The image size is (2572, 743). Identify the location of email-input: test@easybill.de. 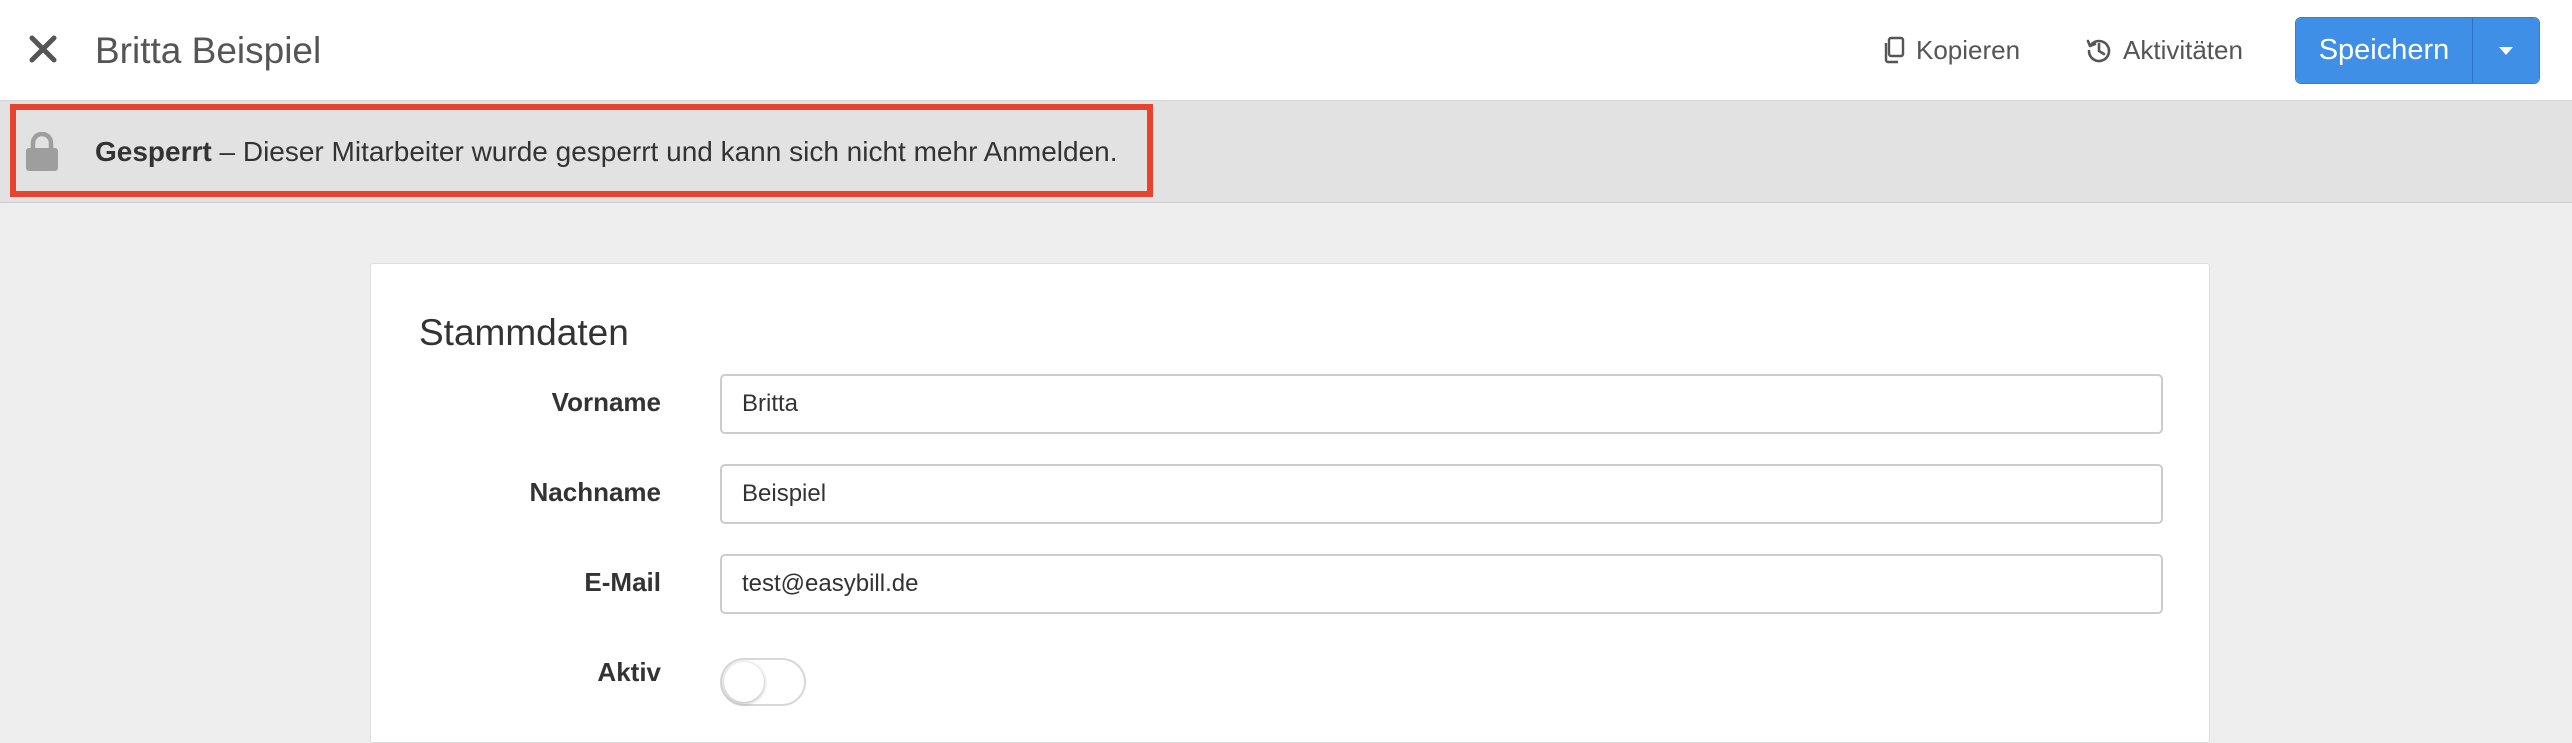
(1441, 584).